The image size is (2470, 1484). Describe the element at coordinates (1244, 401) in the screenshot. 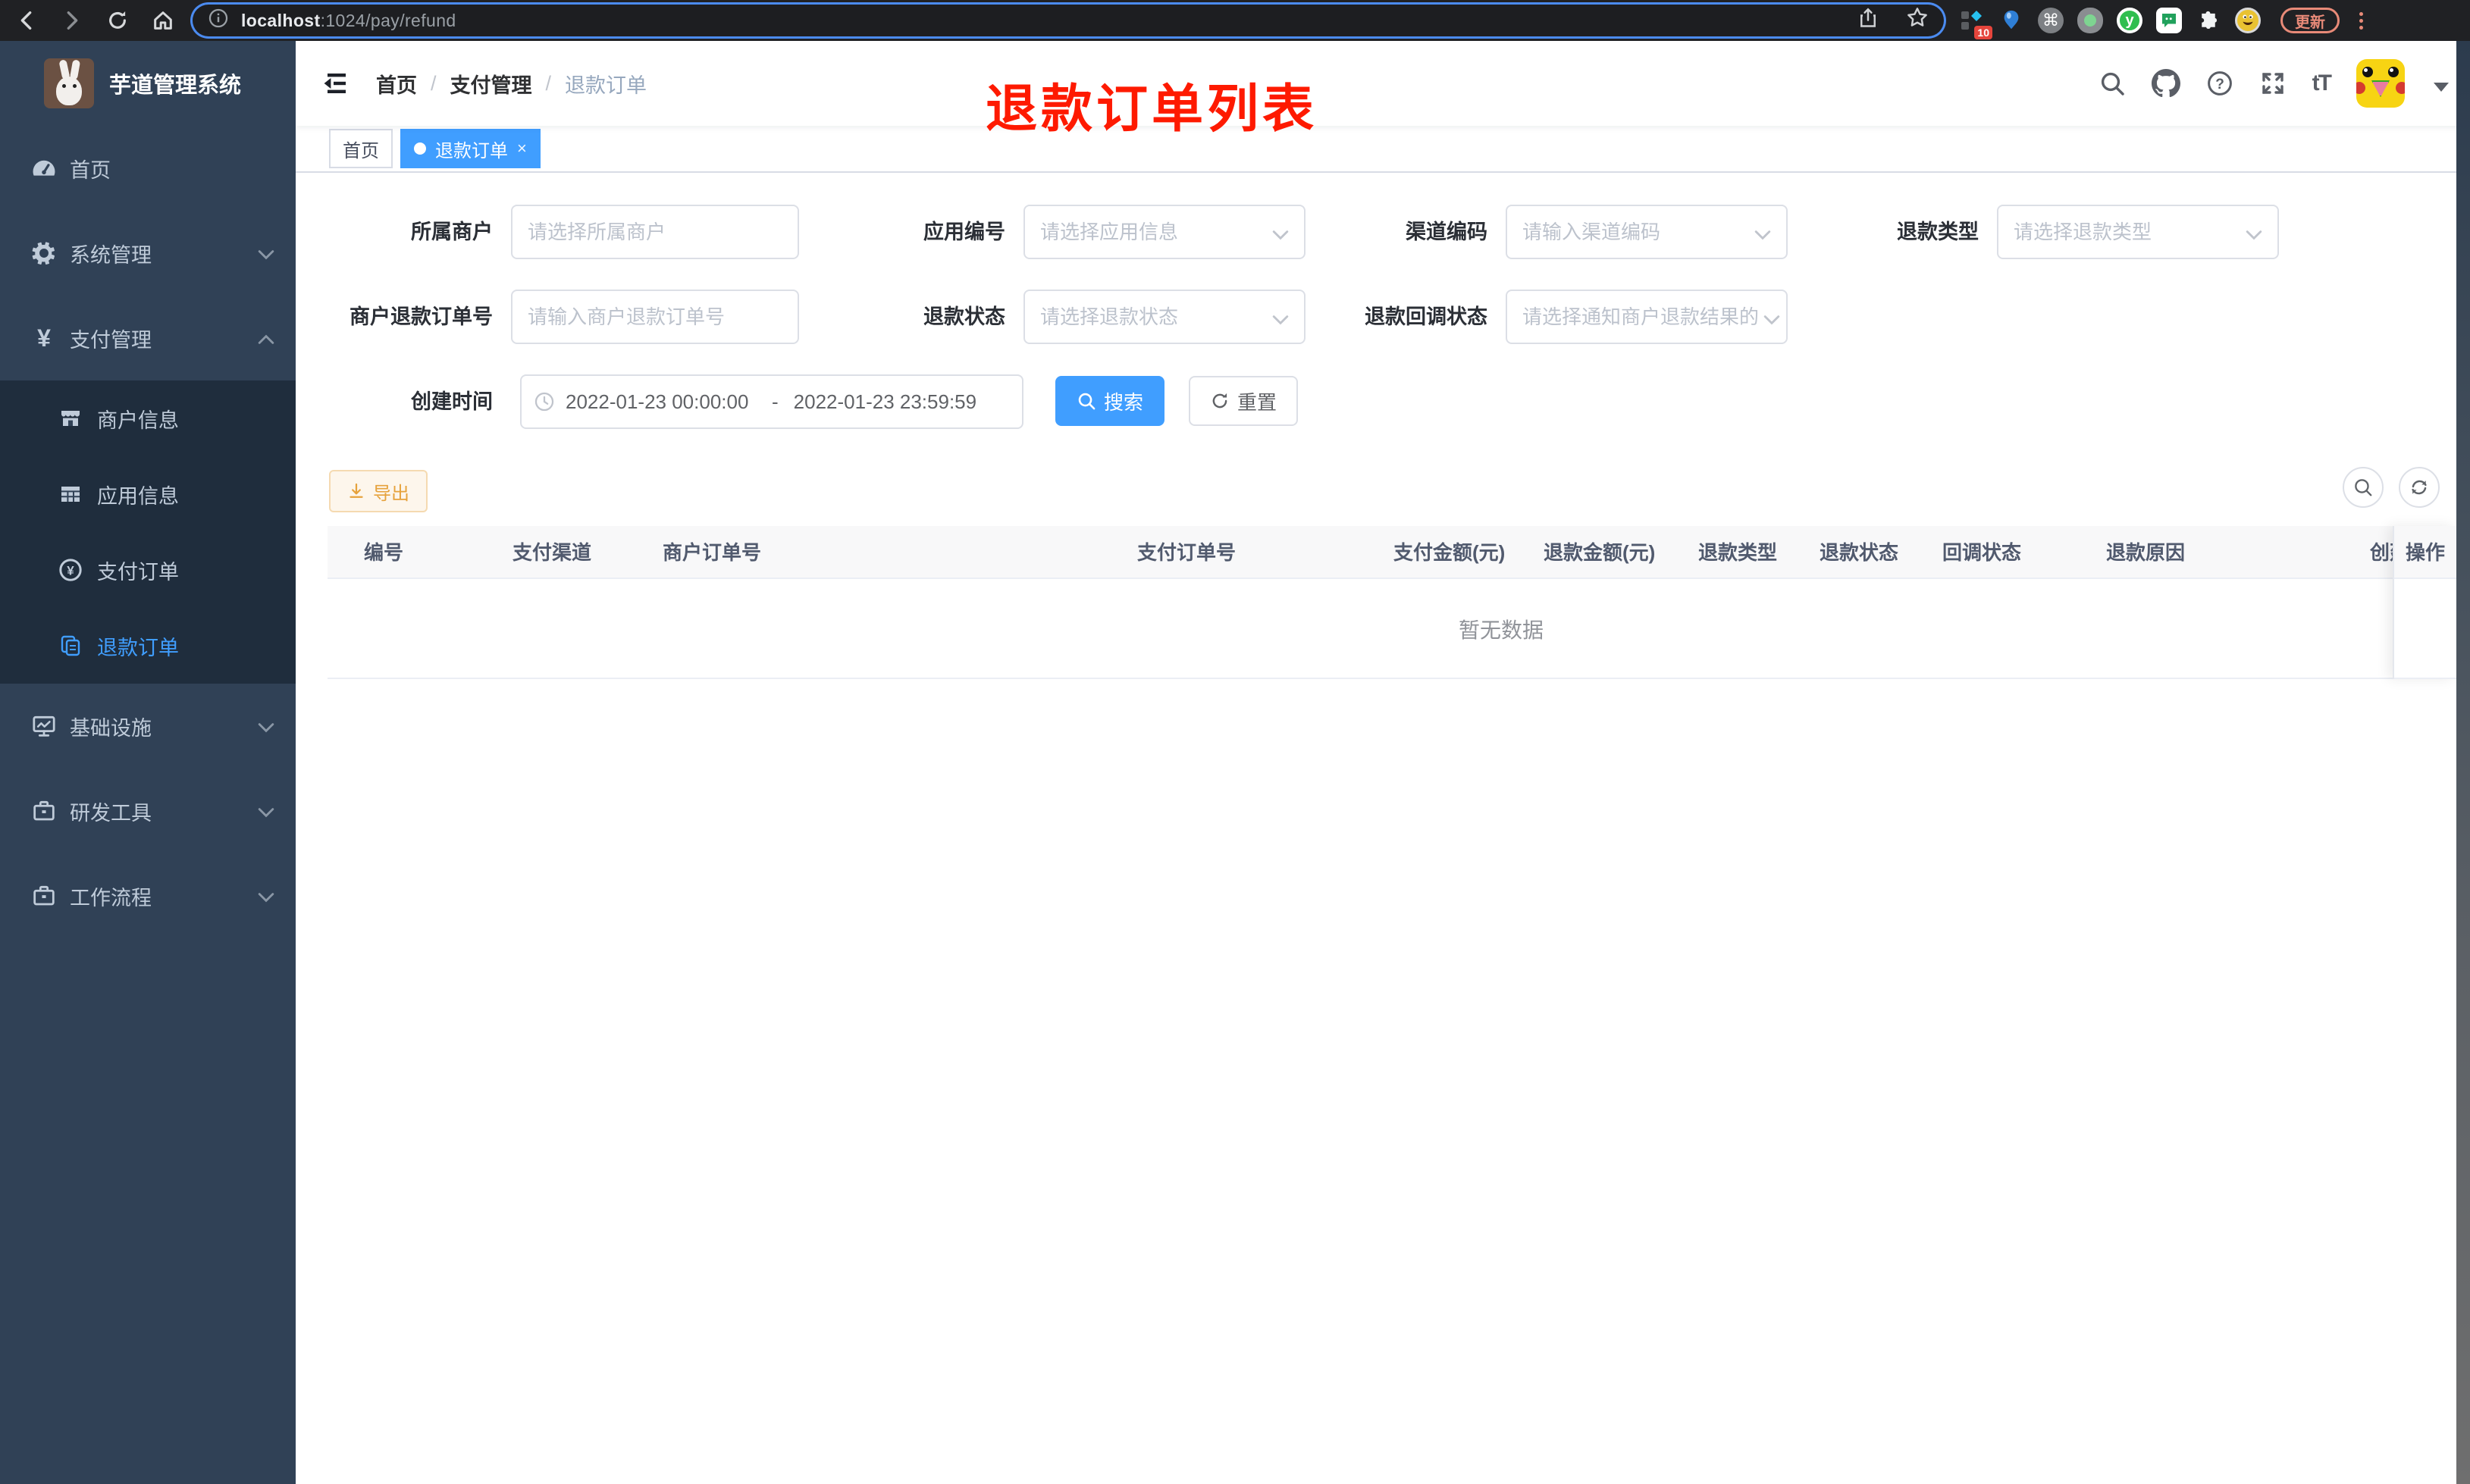

I see `reset-button: 重置` at that location.